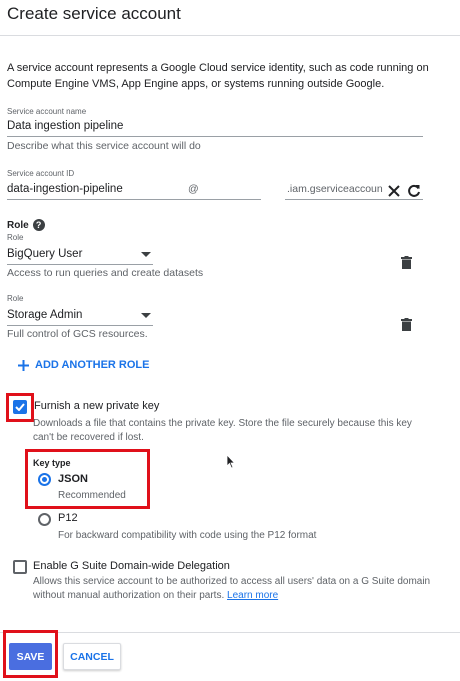 This screenshot has width=460, height=681. Describe the element at coordinates (92, 495) in the screenshot. I see `json-option-sub: Recommended` at that location.